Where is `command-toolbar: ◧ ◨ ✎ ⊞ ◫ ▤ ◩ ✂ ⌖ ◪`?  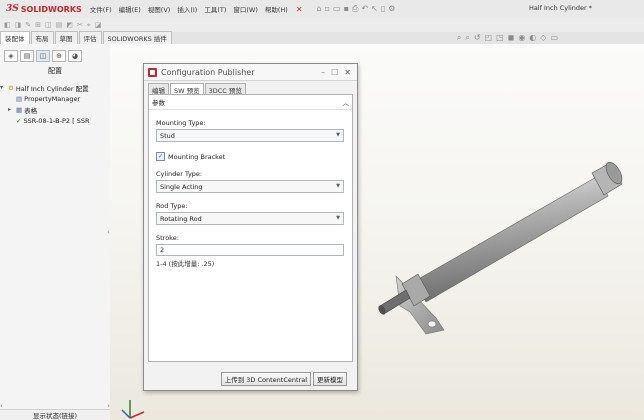
command-toolbar: ◧ ◨ ✎ ⊞ ◫ ▤ ◩ ✂ ⌖ ◪ is located at coordinates (322, 25).